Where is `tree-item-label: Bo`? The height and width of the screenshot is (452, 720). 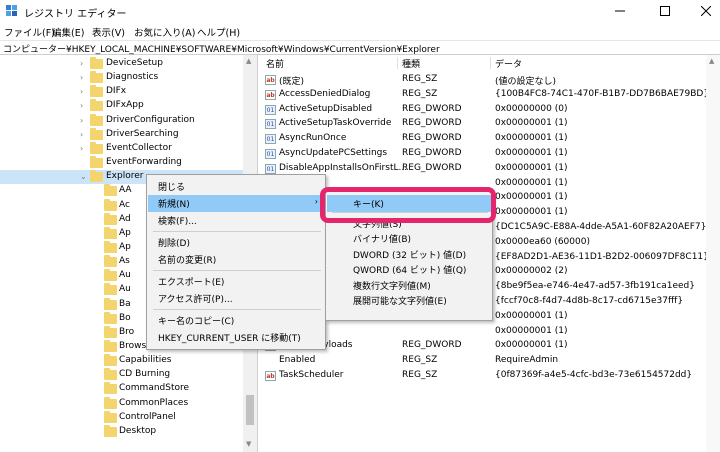
tree-item-label: Bo is located at coordinates (125, 317).